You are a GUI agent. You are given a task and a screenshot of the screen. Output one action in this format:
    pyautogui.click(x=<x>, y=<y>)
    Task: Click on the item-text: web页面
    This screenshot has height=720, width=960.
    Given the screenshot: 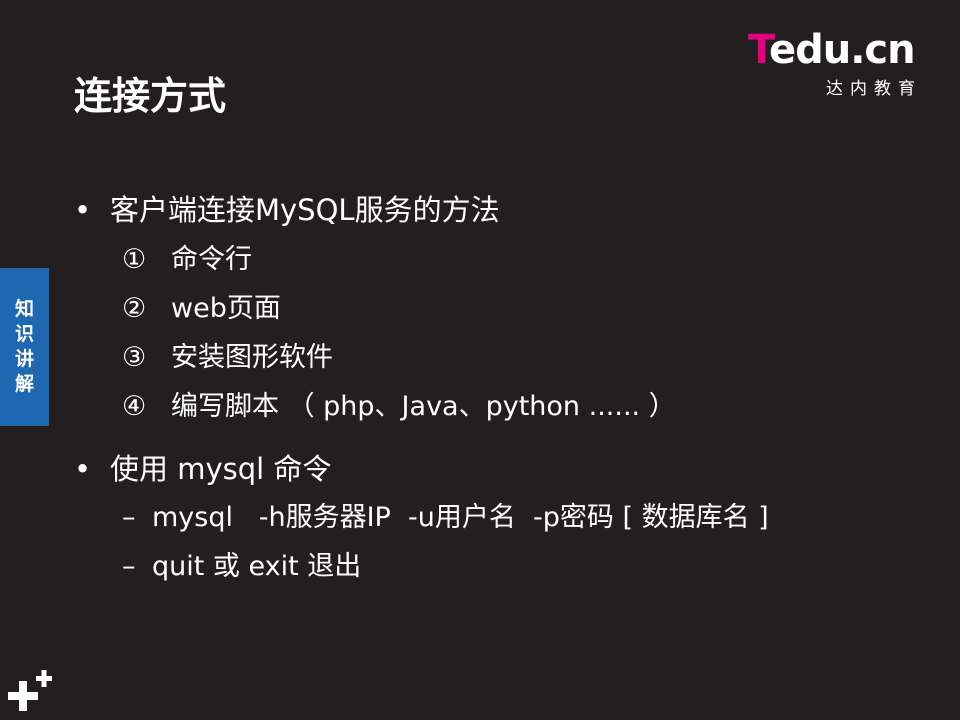 What is the action you would take?
    pyautogui.click(x=226, y=308)
    